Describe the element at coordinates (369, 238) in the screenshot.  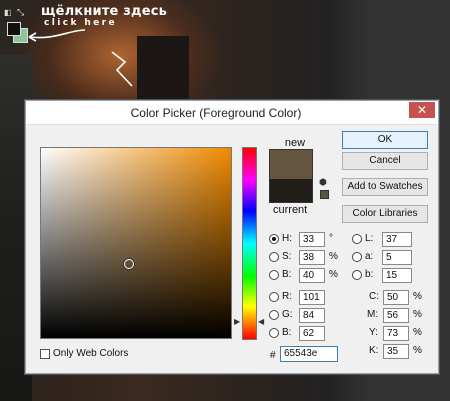
I see `l-label: L:` at that location.